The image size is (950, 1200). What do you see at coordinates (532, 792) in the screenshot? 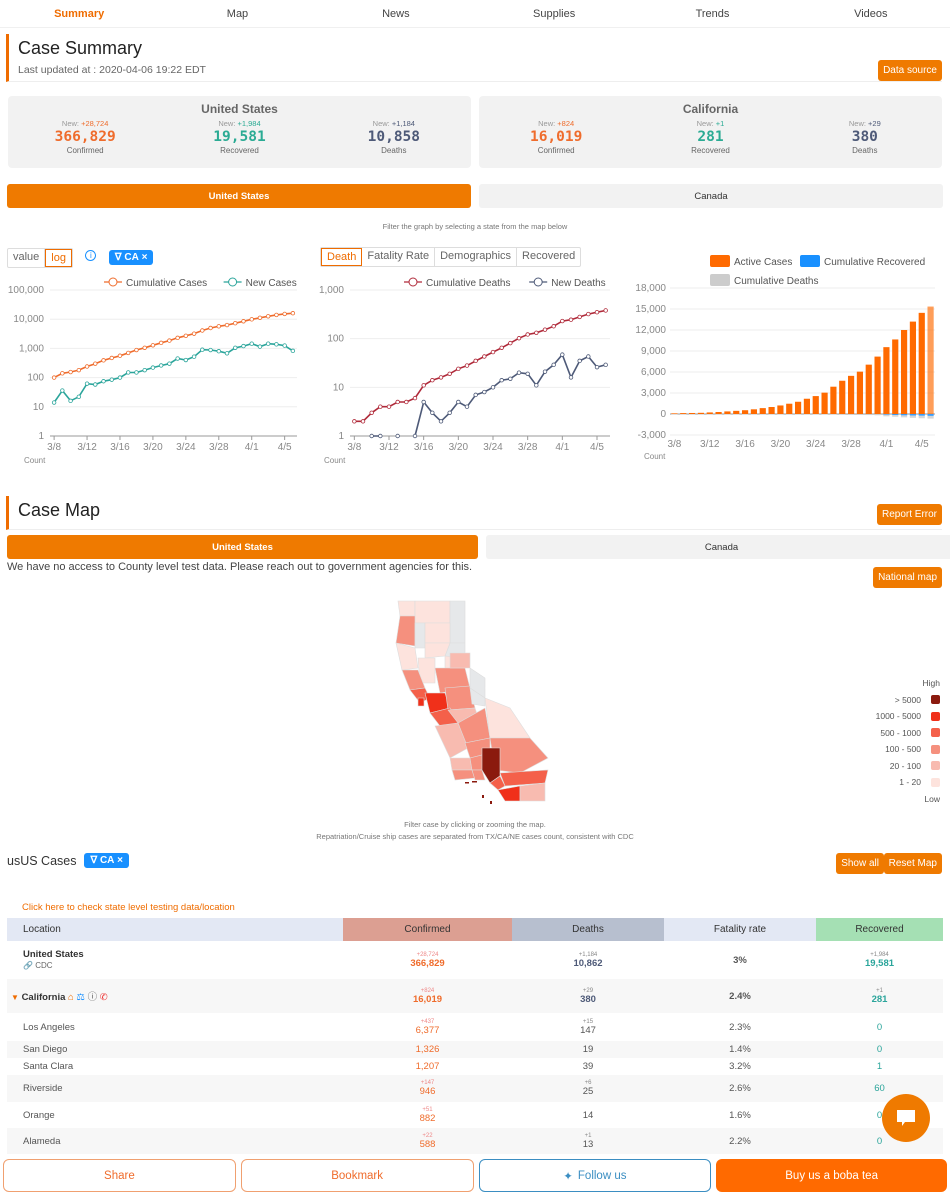
I see `county-imperial` at bounding box center [532, 792].